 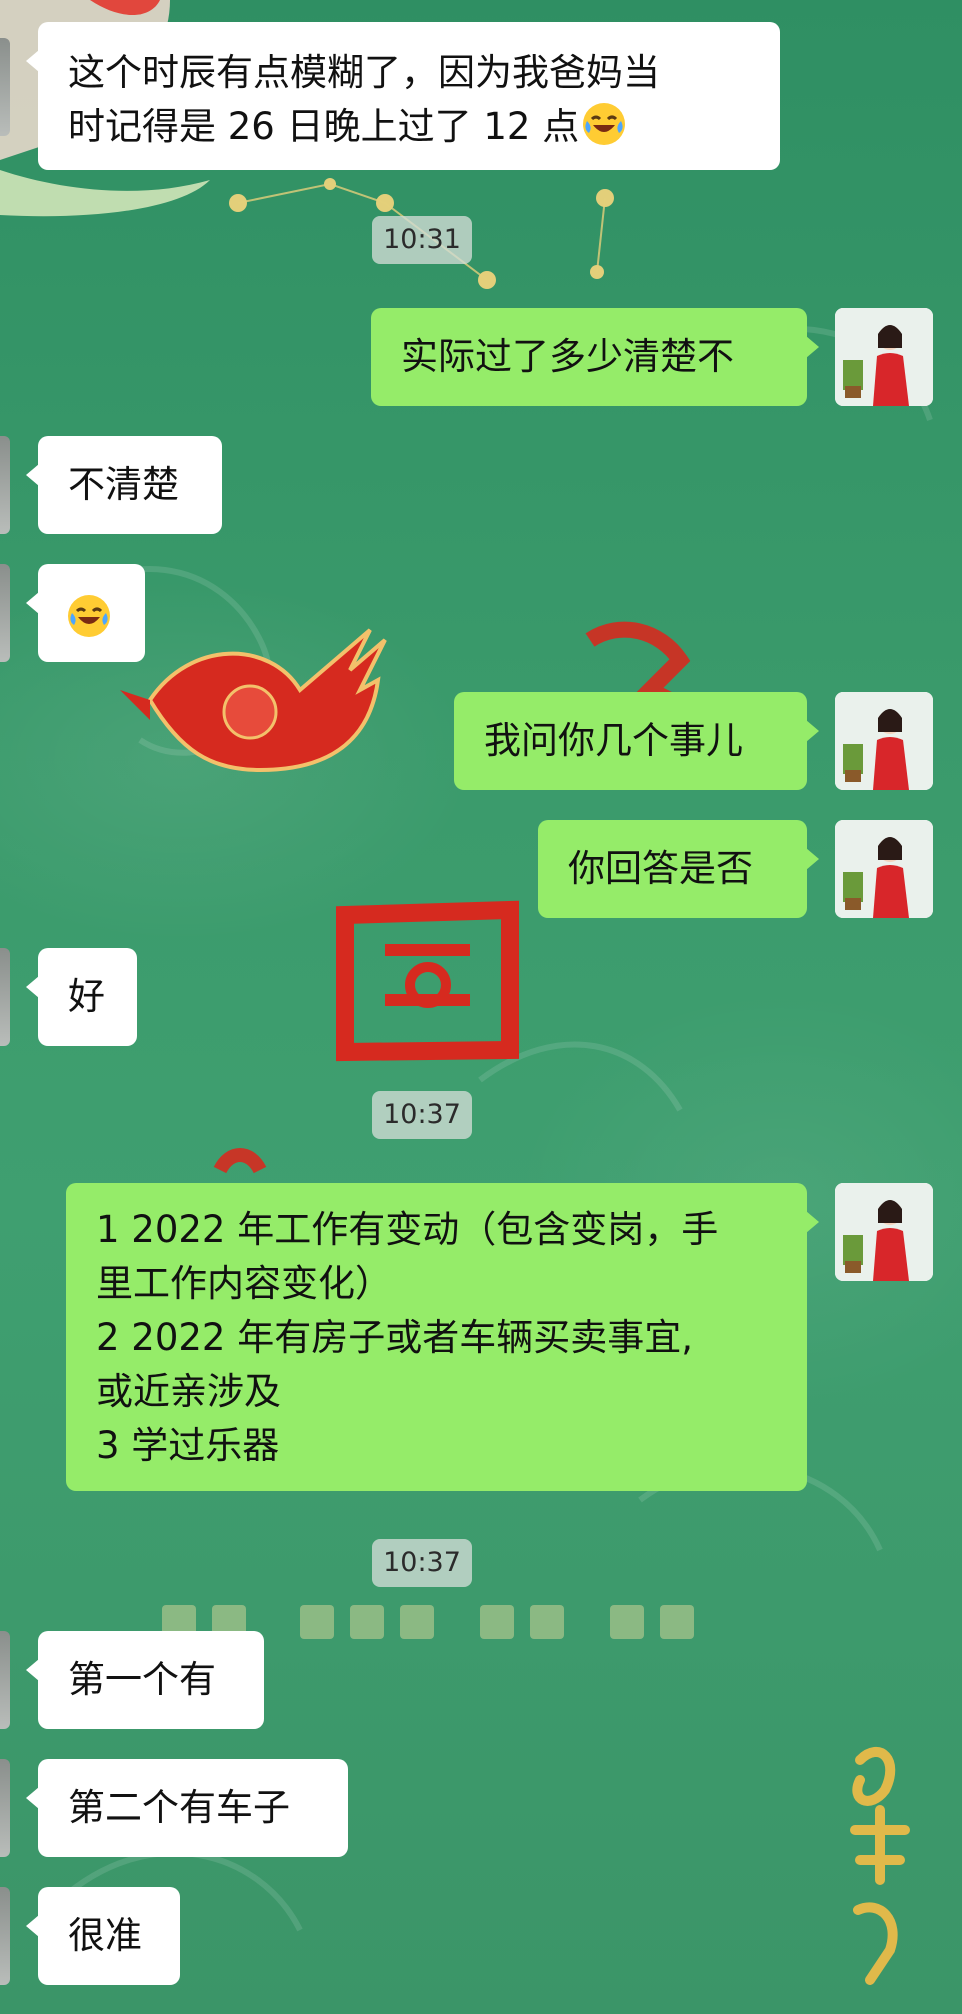 I want to click on message-text: 时记得是 26 日晚上过了 12 点, so click(x=324, y=126).